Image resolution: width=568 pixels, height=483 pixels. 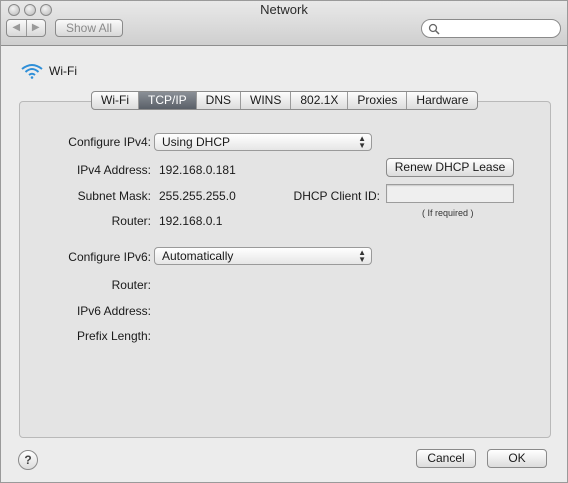 I want to click on tab-hardware: Hardware, so click(x=442, y=100).